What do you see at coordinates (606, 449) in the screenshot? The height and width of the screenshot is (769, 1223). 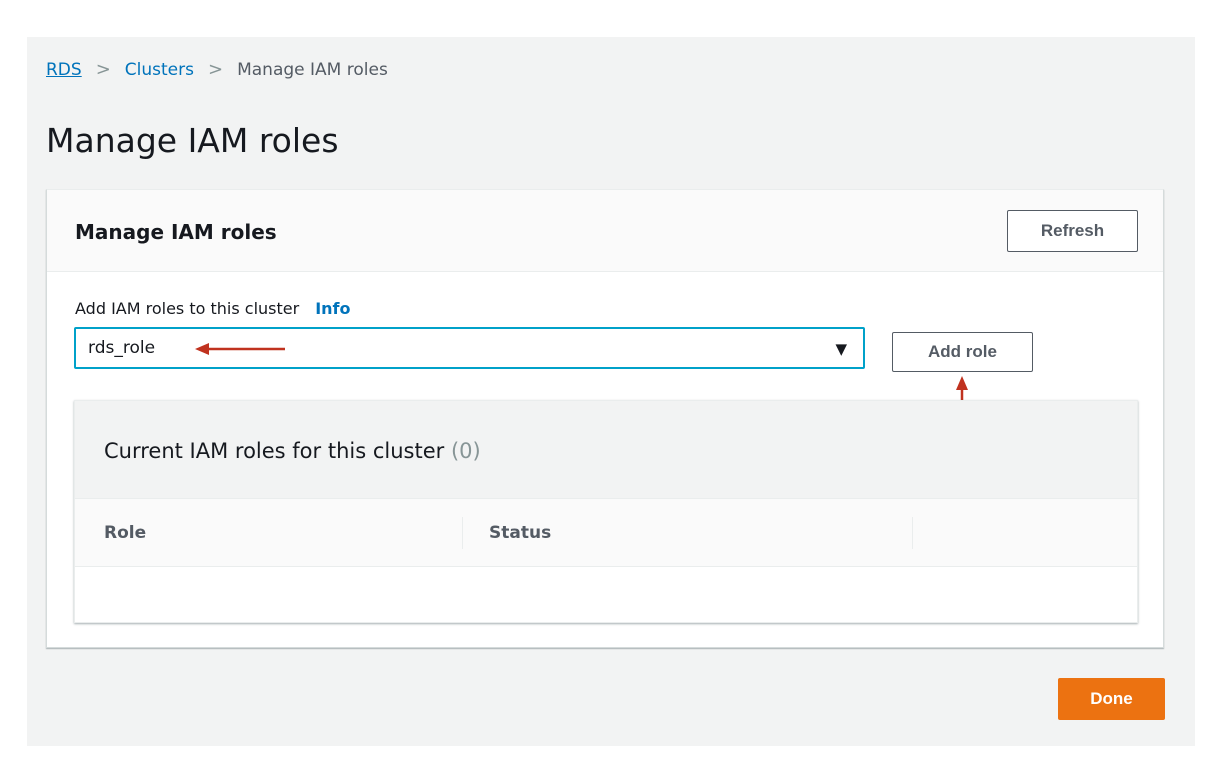 I see `current-roles-header: Current IAM roles for this cluster (0)` at bounding box center [606, 449].